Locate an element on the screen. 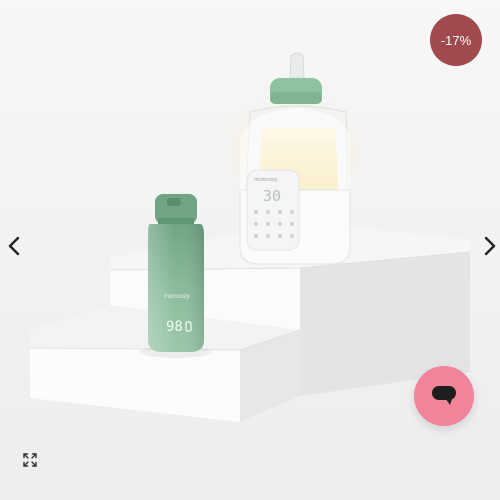  expand-image-button is located at coordinates (30, 460).